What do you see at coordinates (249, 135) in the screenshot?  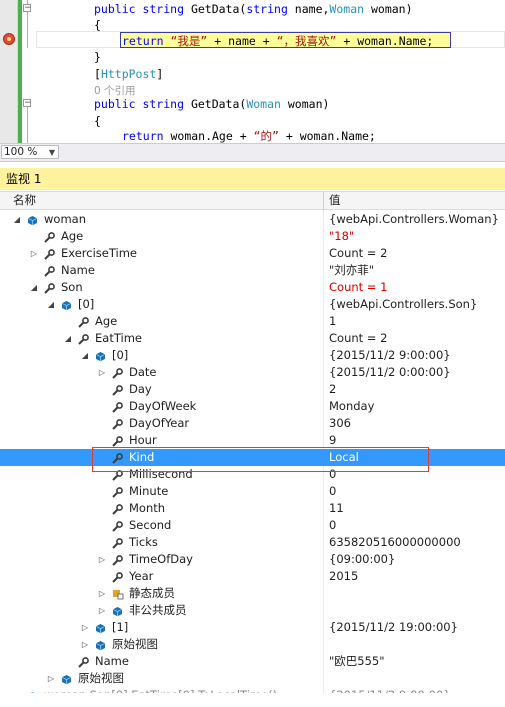 I see `code-line: return woman.Age + “的” + woman.Name;` at bounding box center [249, 135].